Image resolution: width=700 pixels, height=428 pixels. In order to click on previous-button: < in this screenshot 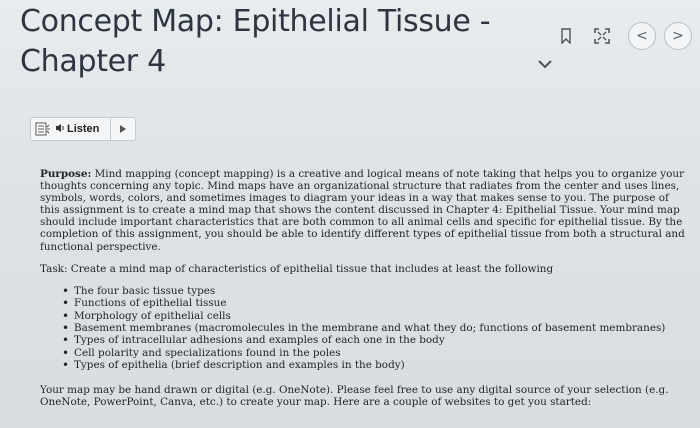, I will do `click(642, 36)`.